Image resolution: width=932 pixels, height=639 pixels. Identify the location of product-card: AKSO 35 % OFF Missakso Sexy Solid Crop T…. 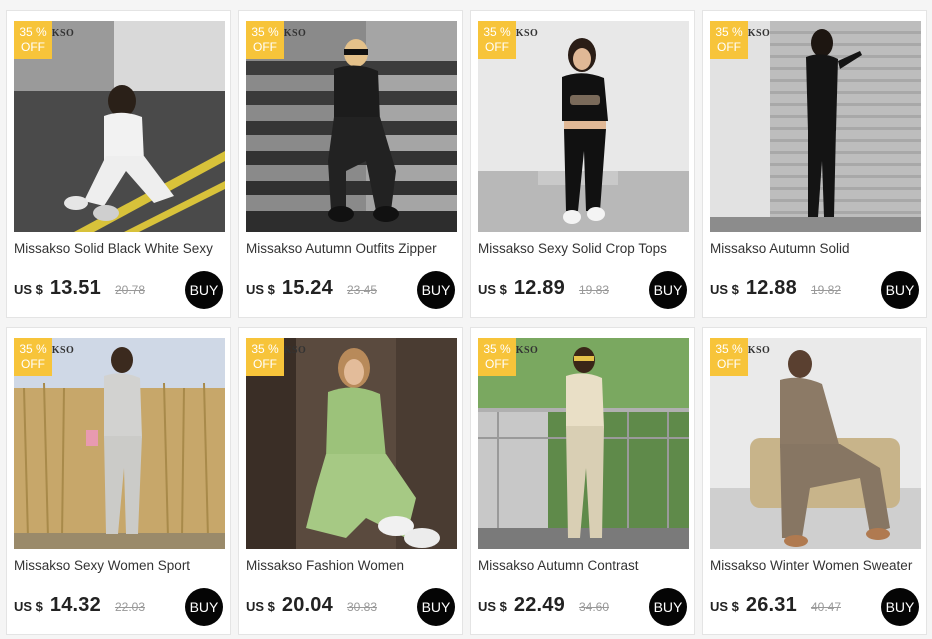
(582, 164).